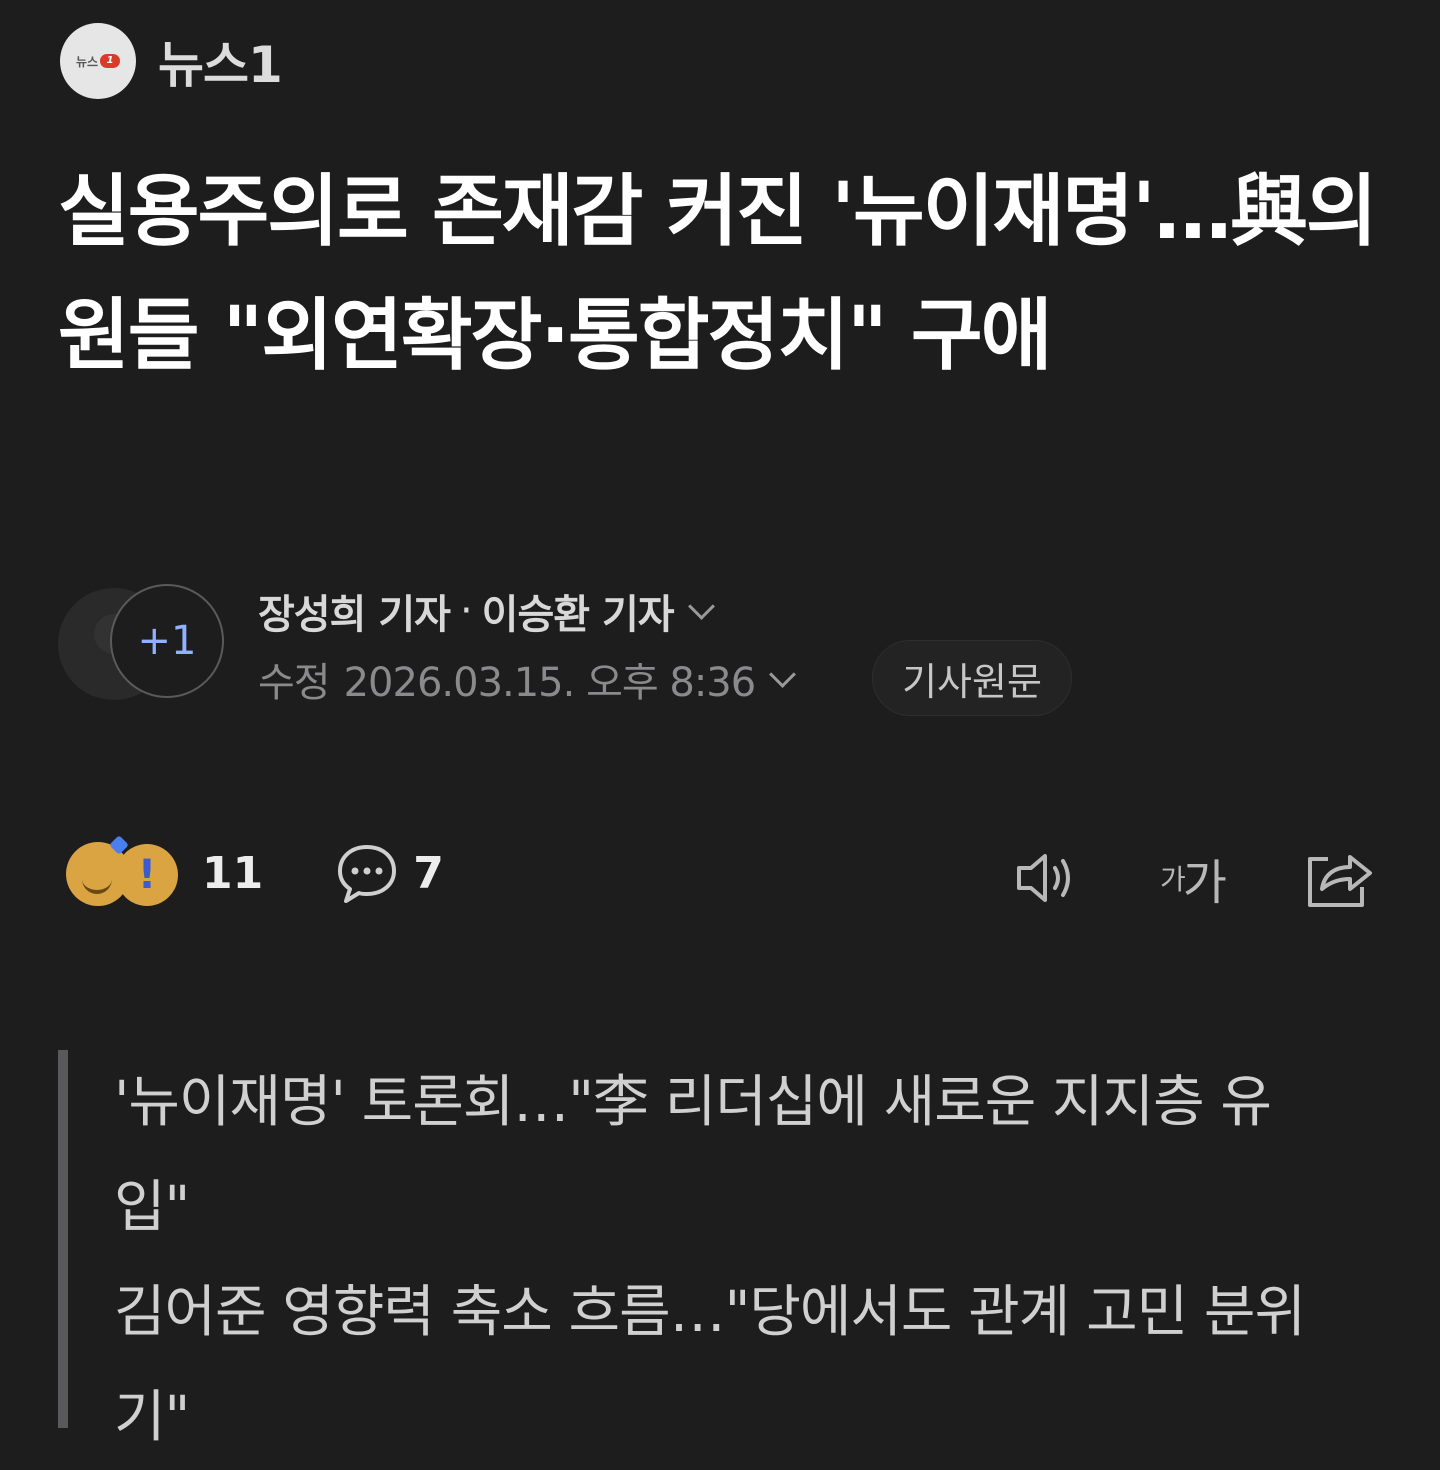 This screenshot has height=1470, width=1440. I want to click on comment-count: 7, so click(428, 873).